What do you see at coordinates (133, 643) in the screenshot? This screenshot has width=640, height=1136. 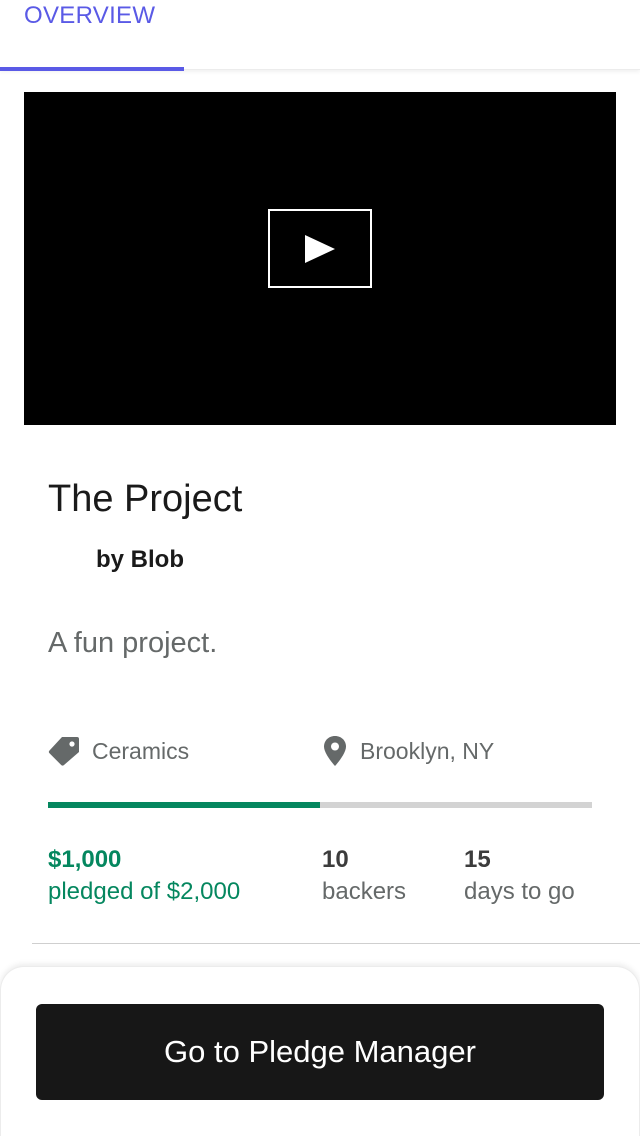 I see `project-blurb: A fun project.` at bounding box center [133, 643].